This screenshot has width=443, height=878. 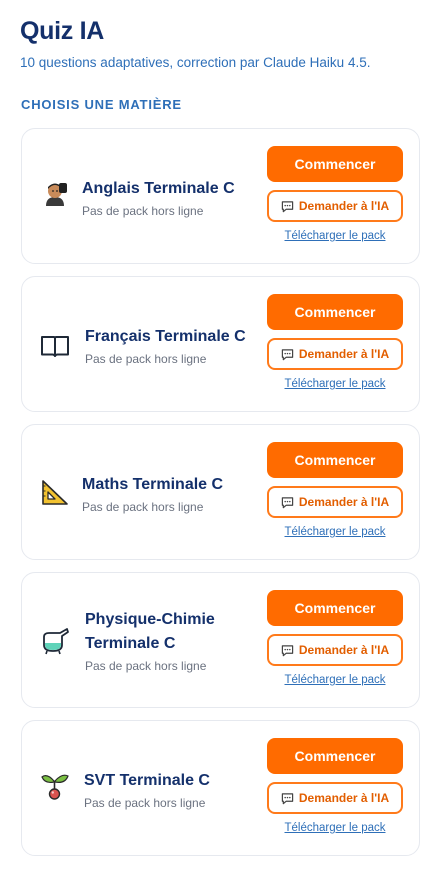 What do you see at coordinates (101, 104) in the screenshot?
I see `section-label: CHOISIS UNE MATIÈRE` at bounding box center [101, 104].